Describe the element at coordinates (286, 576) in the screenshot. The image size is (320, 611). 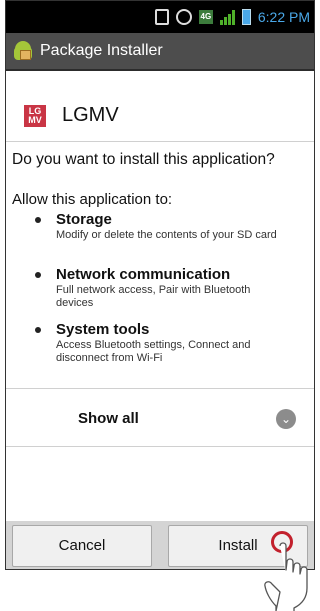
I see `pointing-hand-icon` at that location.